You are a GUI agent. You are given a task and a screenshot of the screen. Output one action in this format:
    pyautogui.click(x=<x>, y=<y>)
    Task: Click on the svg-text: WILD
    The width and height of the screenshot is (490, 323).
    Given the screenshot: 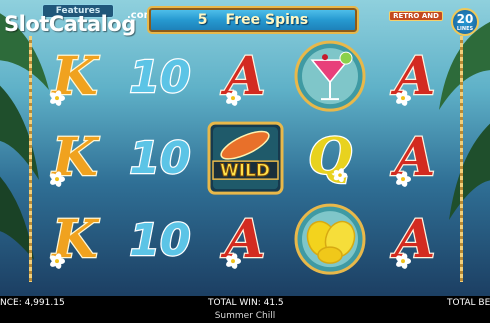 What is the action you would take?
    pyautogui.click(x=245, y=171)
    